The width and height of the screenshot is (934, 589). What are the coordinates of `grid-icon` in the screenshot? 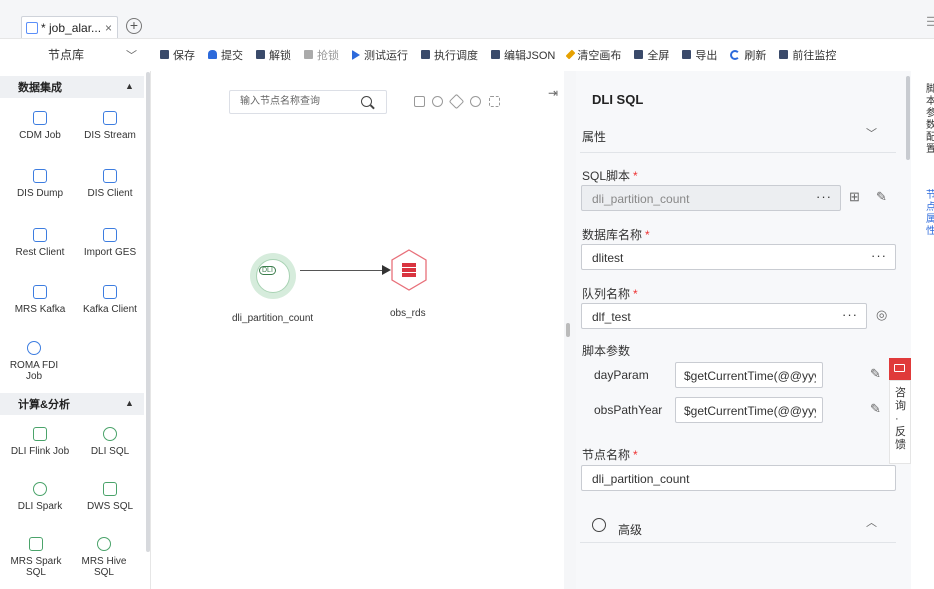 It's located at (494, 101).